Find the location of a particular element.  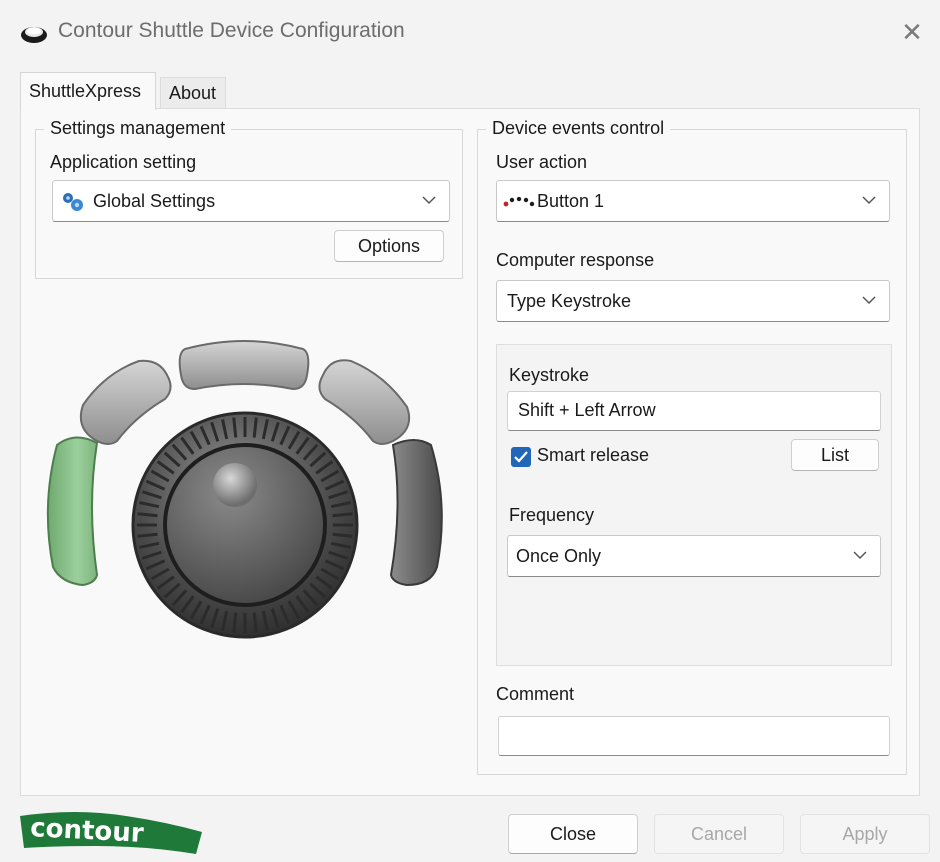

frequency-label: Frequency is located at coordinates (552, 515).